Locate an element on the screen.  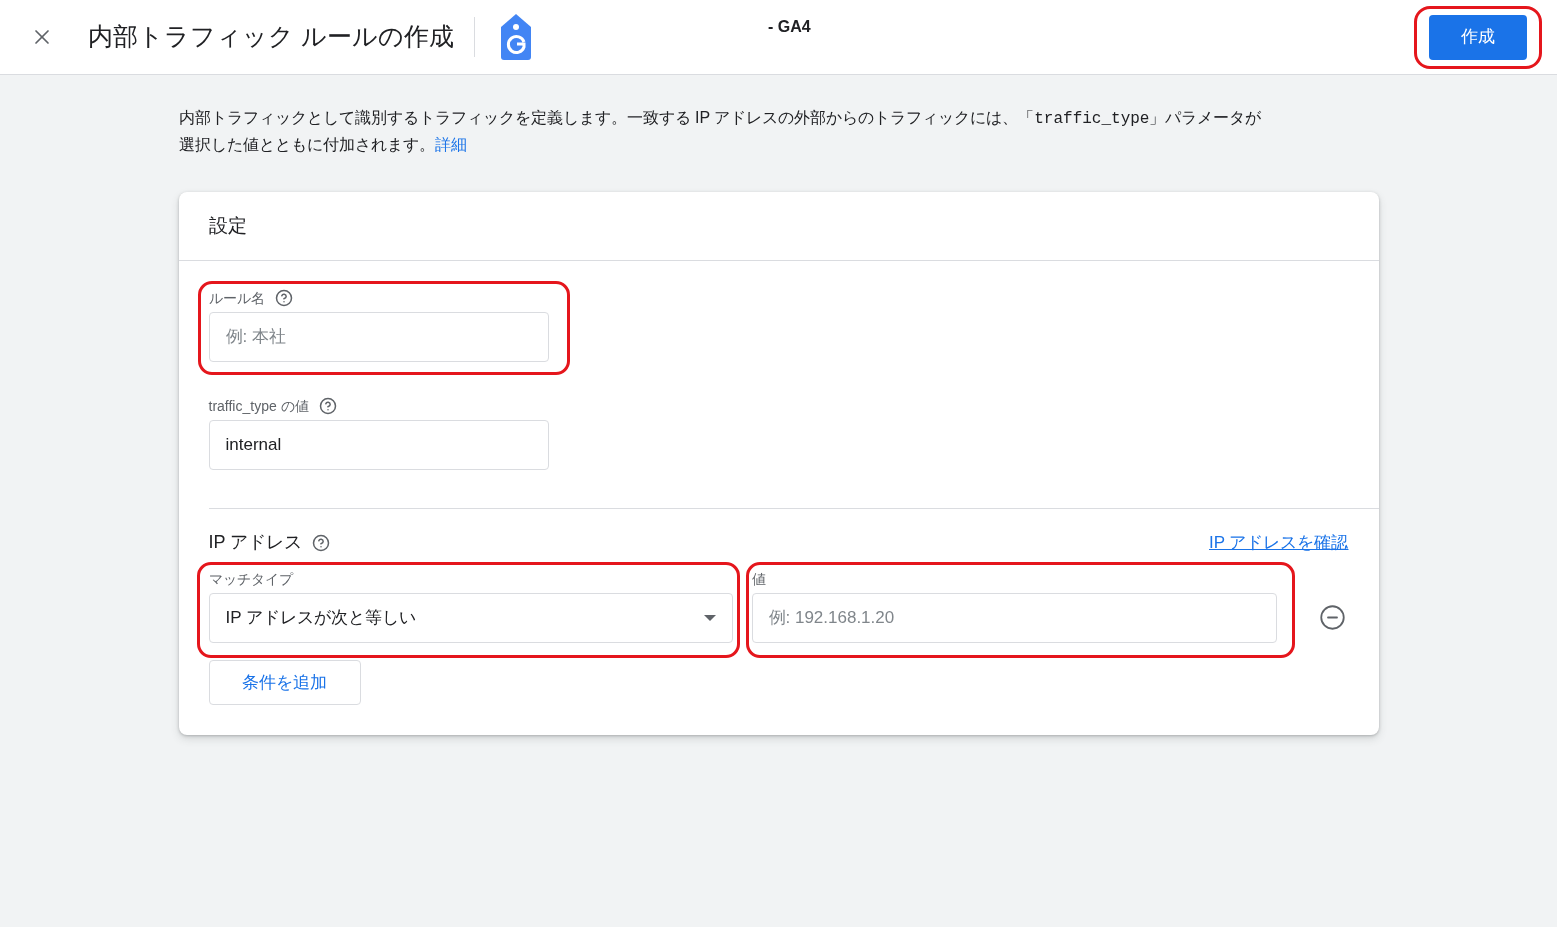
card-title: 設定 is located at coordinates (227, 225).